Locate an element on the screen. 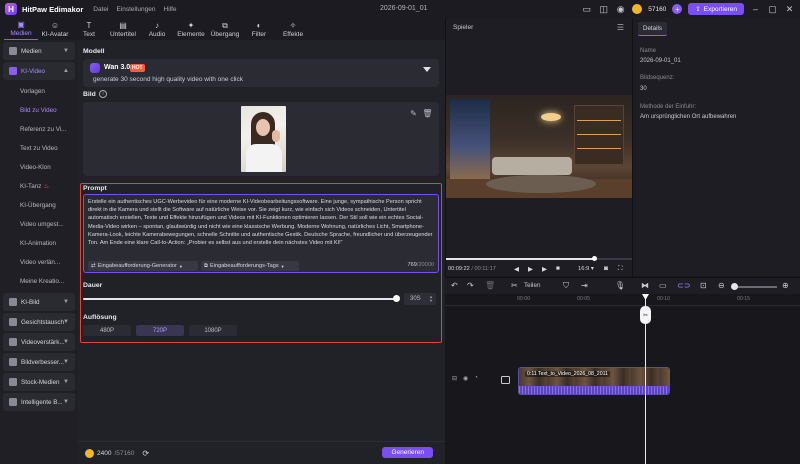 The image size is (800, 464). generate-button: Generieren is located at coordinates (407, 452).